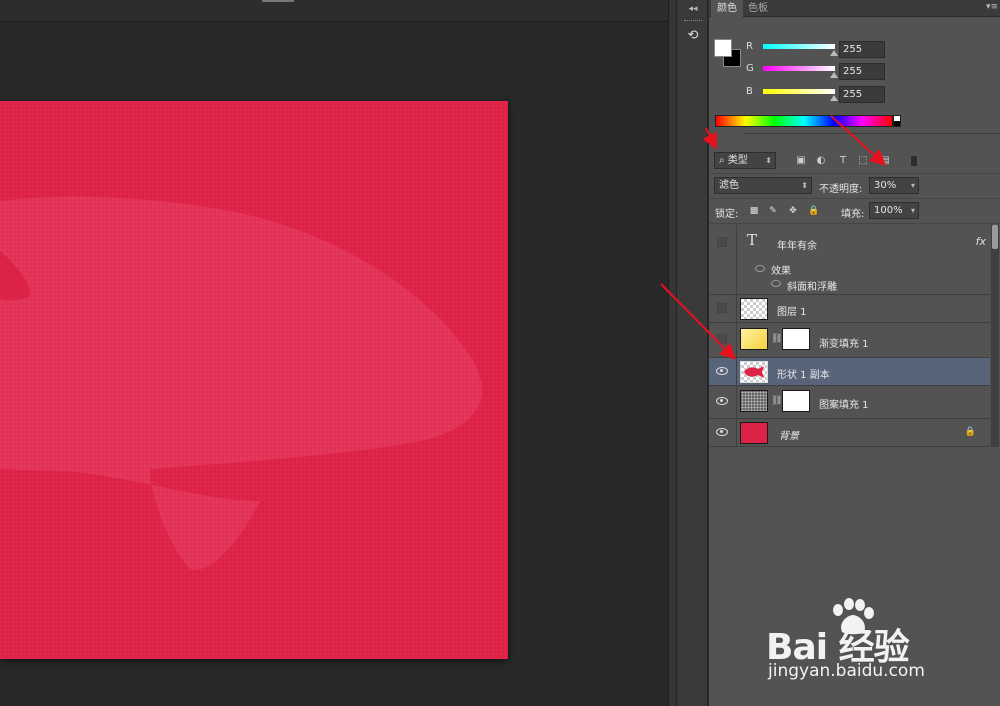 The width and height of the screenshot is (1000, 706). I want to click on collapse-dock-button: ◂◂, so click(693, 9).